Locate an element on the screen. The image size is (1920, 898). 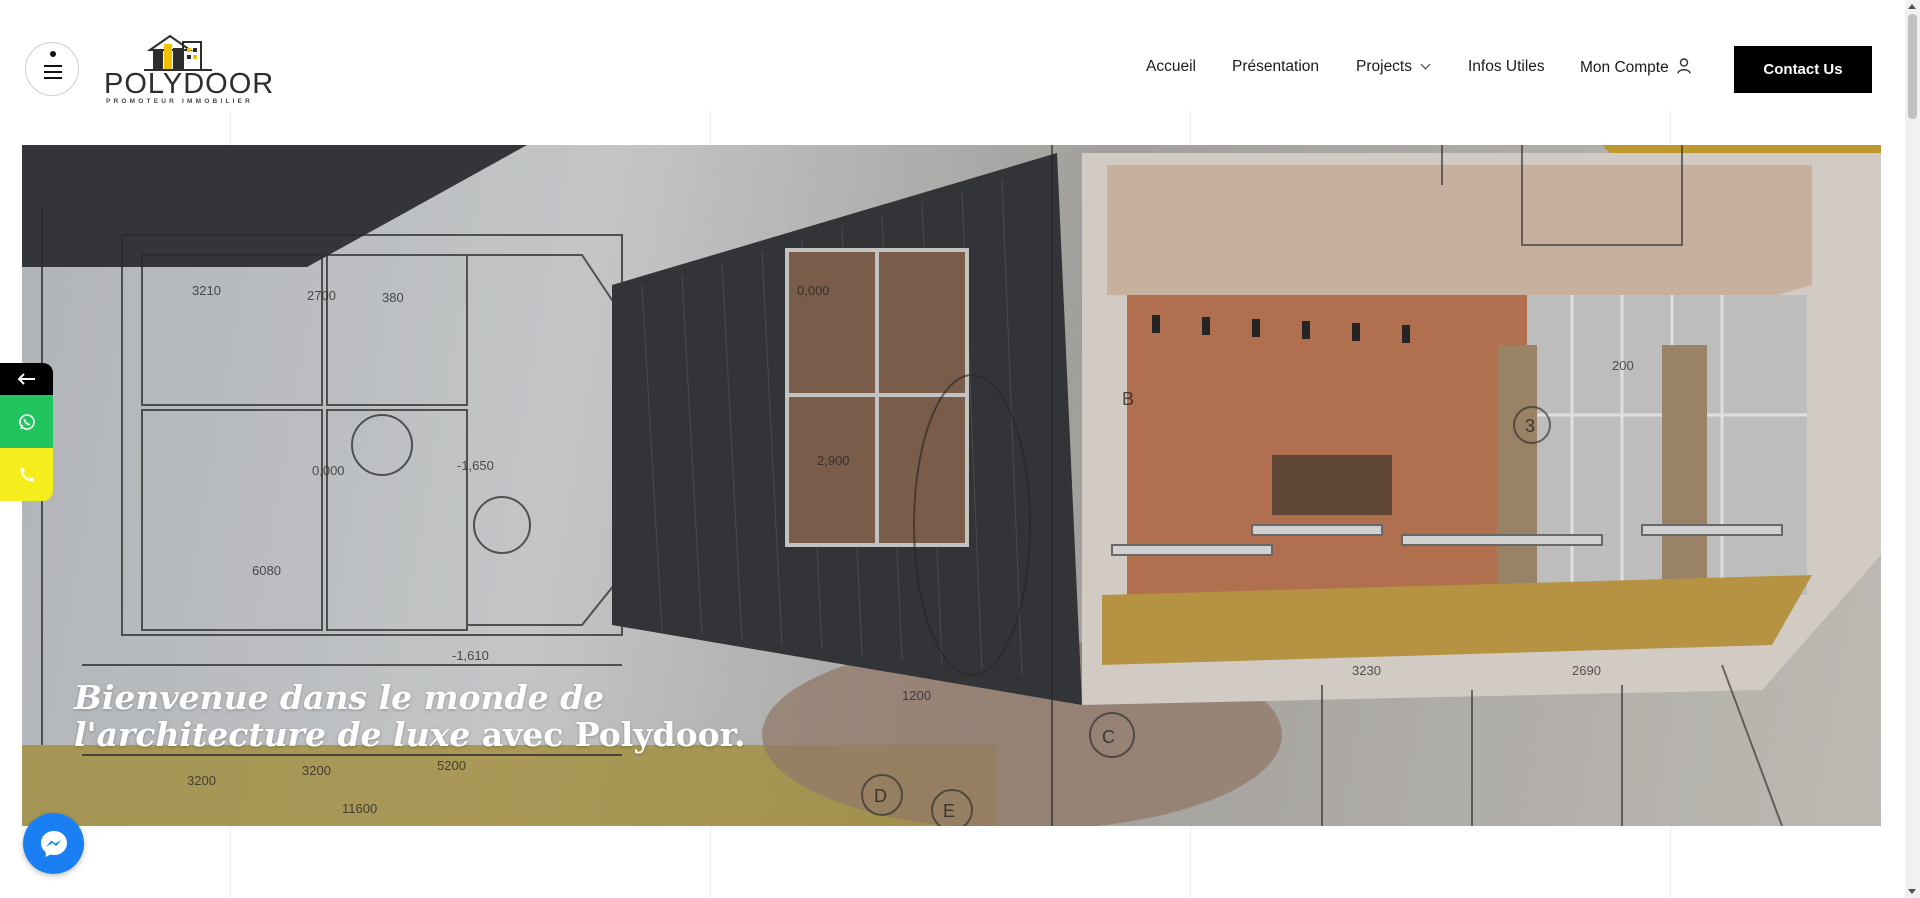
nav-infos-utiles: Infos Utiles is located at coordinates (1506, 67).